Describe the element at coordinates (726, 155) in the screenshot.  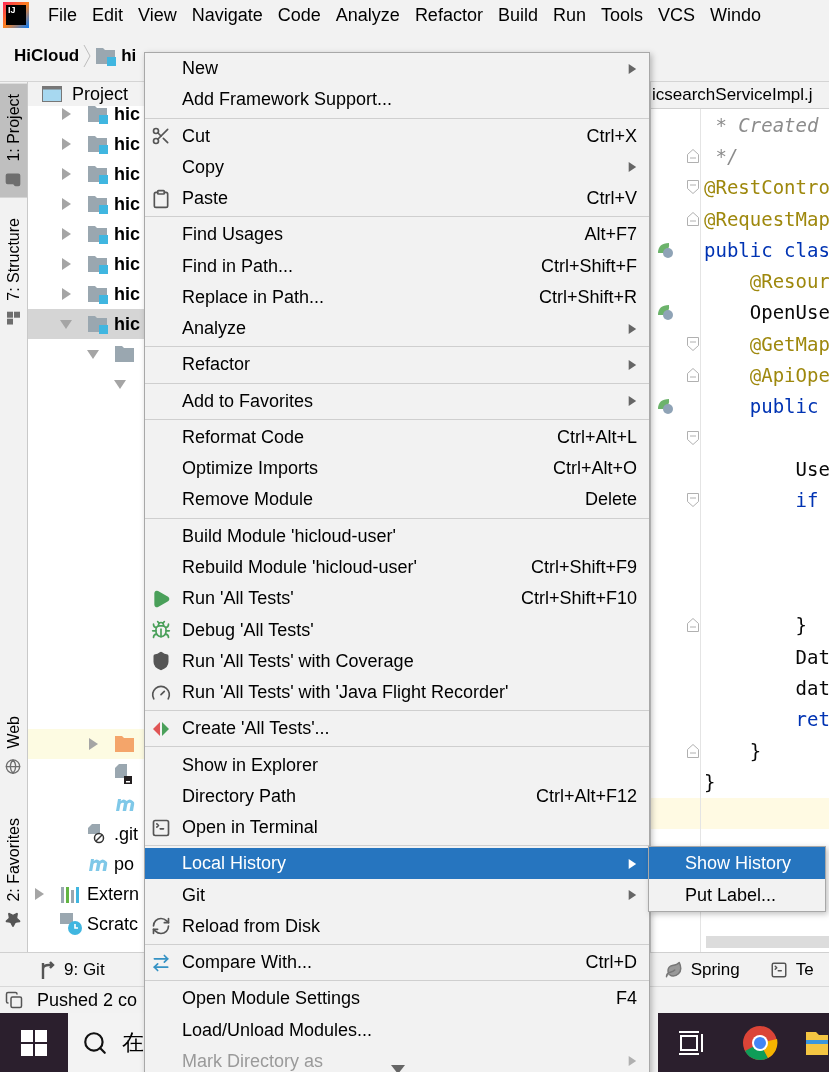
I see `code-line: */` at that location.